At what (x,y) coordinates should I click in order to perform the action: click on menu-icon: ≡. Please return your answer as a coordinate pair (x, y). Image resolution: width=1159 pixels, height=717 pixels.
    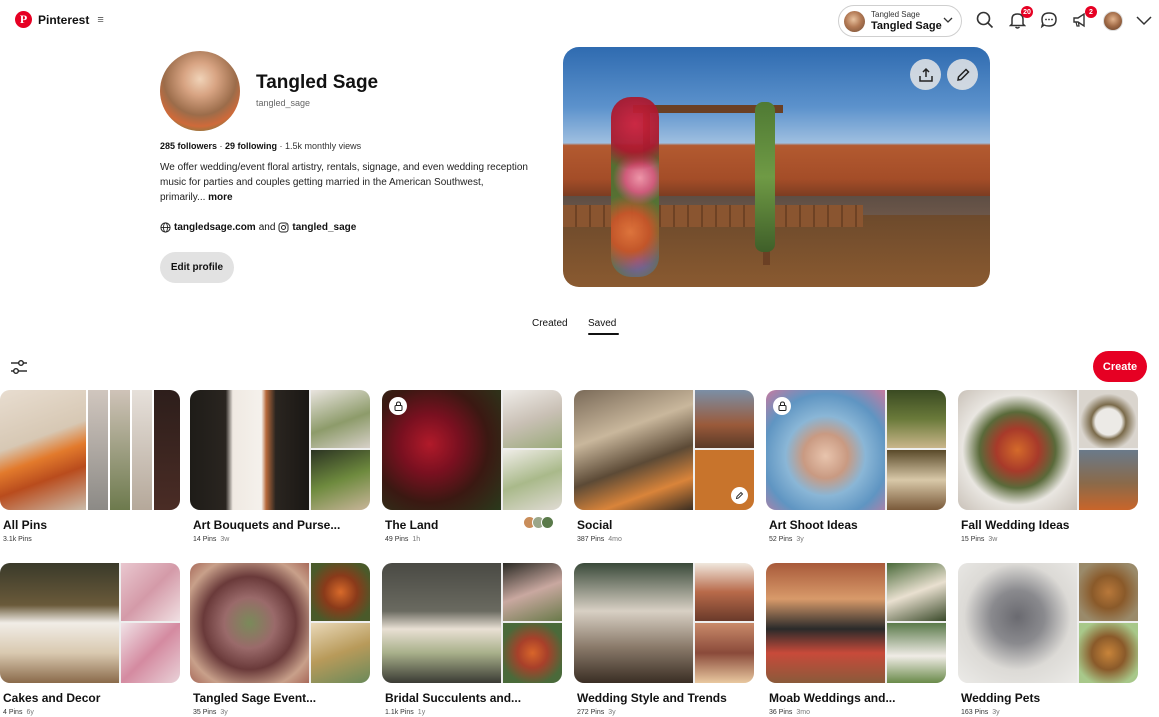
    Looking at the image, I should click on (100, 20).